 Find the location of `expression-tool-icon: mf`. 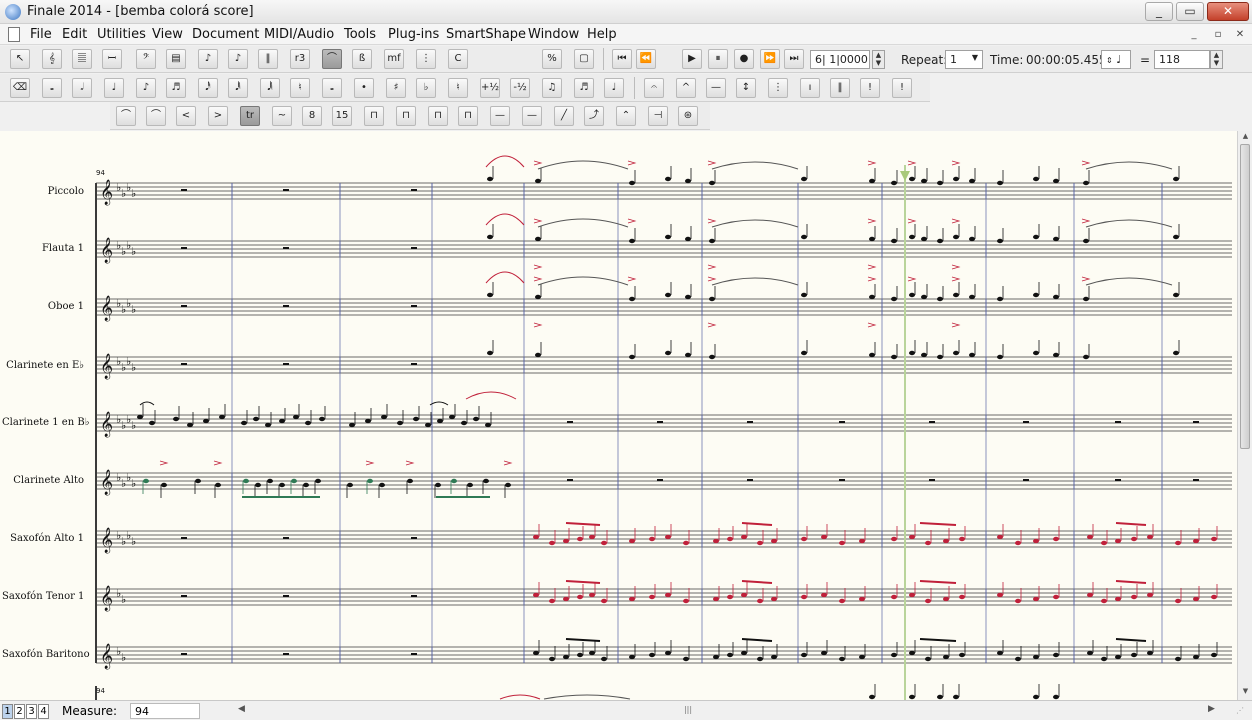

expression-tool-icon: mf is located at coordinates (394, 59).